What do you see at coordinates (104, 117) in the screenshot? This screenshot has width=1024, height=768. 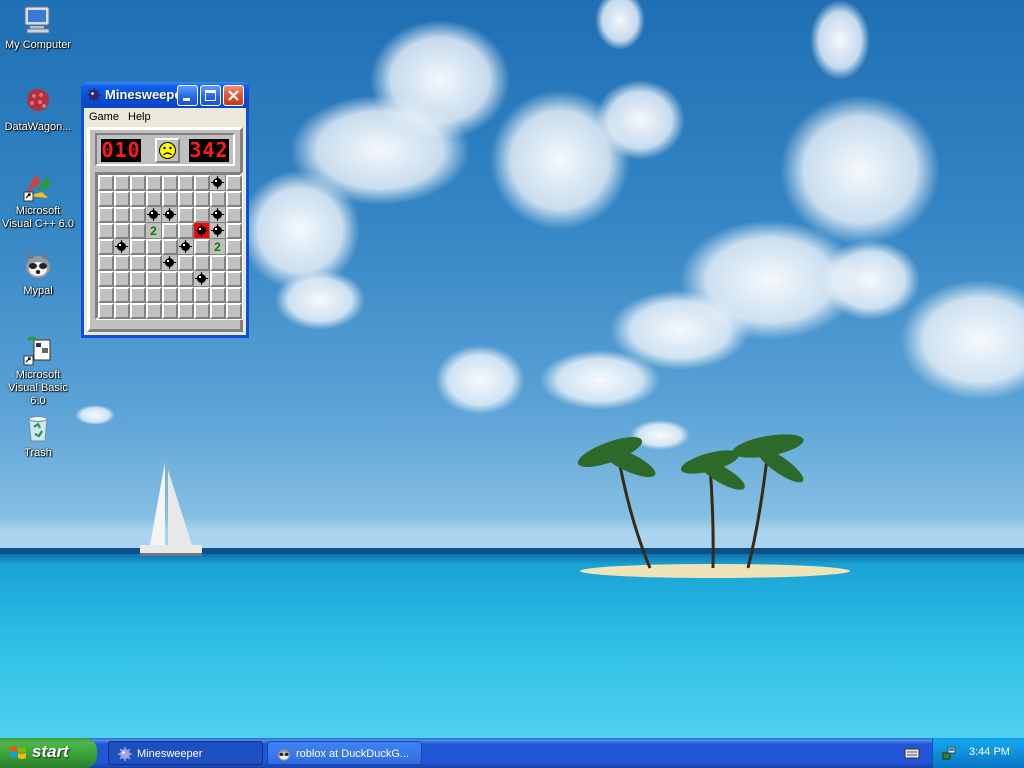 I see `menu-game: Game` at bounding box center [104, 117].